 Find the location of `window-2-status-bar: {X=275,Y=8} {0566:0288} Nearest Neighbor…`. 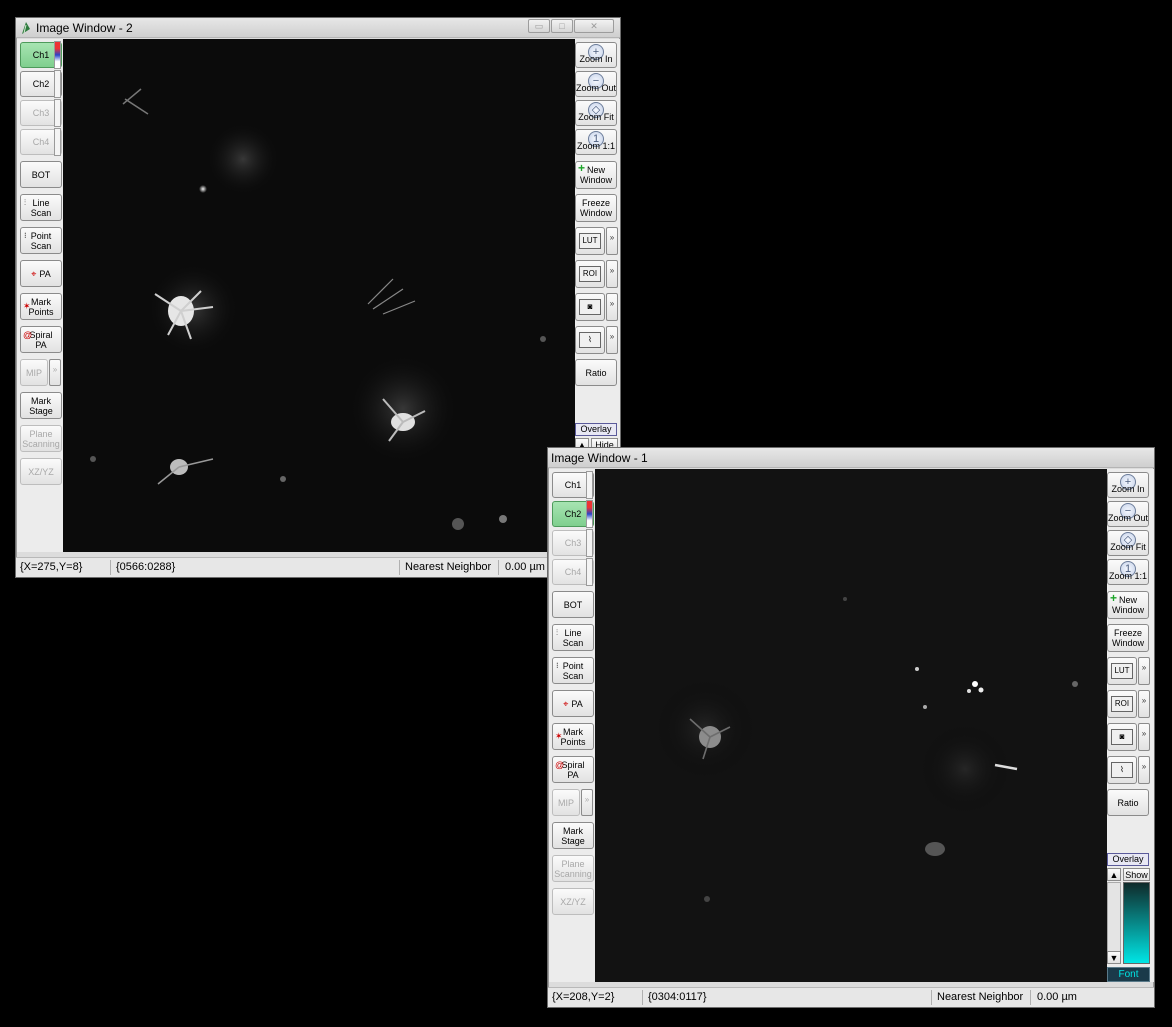

window-2-status-bar: {X=275,Y=8} {0566:0288} Nearest Neighbor… is located at coordinates (318, 567).